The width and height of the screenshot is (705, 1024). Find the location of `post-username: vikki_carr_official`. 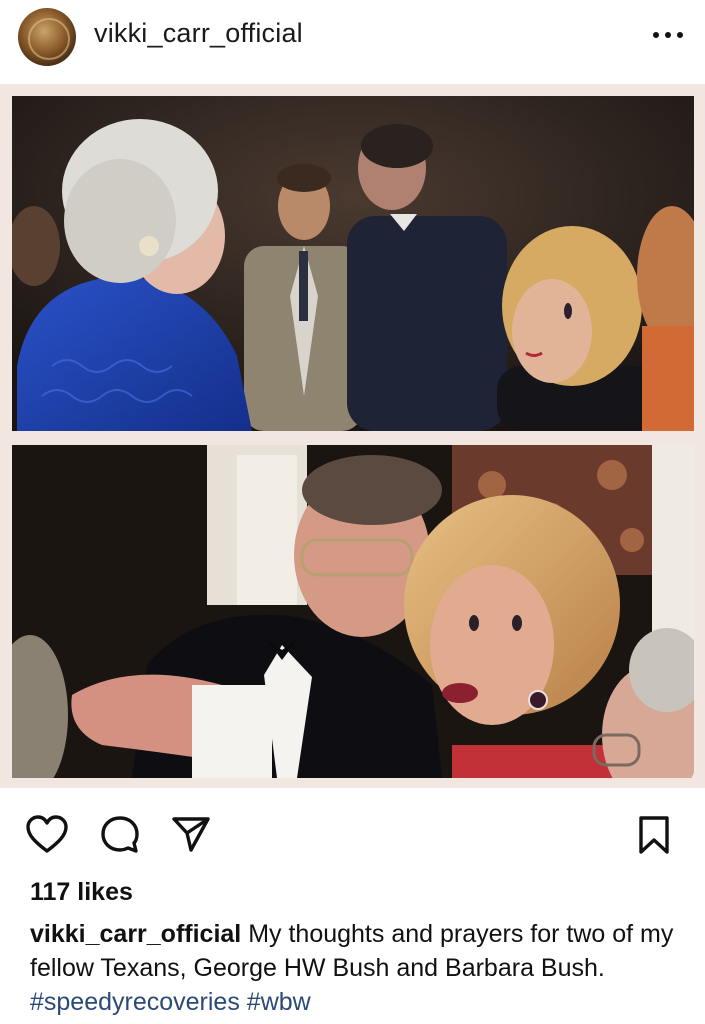

post-username: vikki_carr_official is located at coordinates (198, 33).